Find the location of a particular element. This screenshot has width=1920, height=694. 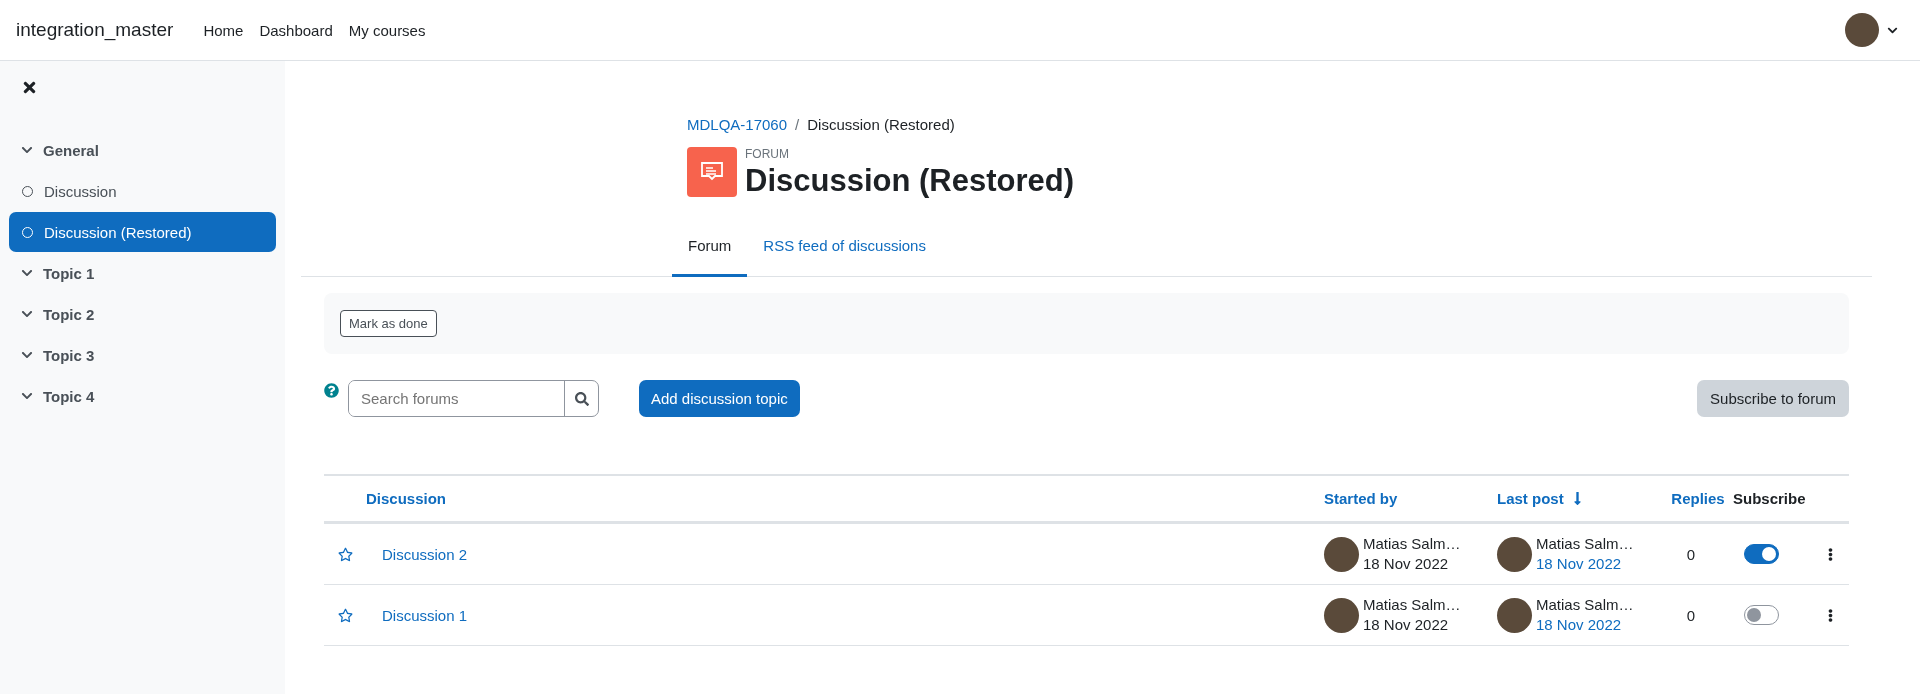

page-title: Discussion (Restored) is located at coordinates (909, 181).